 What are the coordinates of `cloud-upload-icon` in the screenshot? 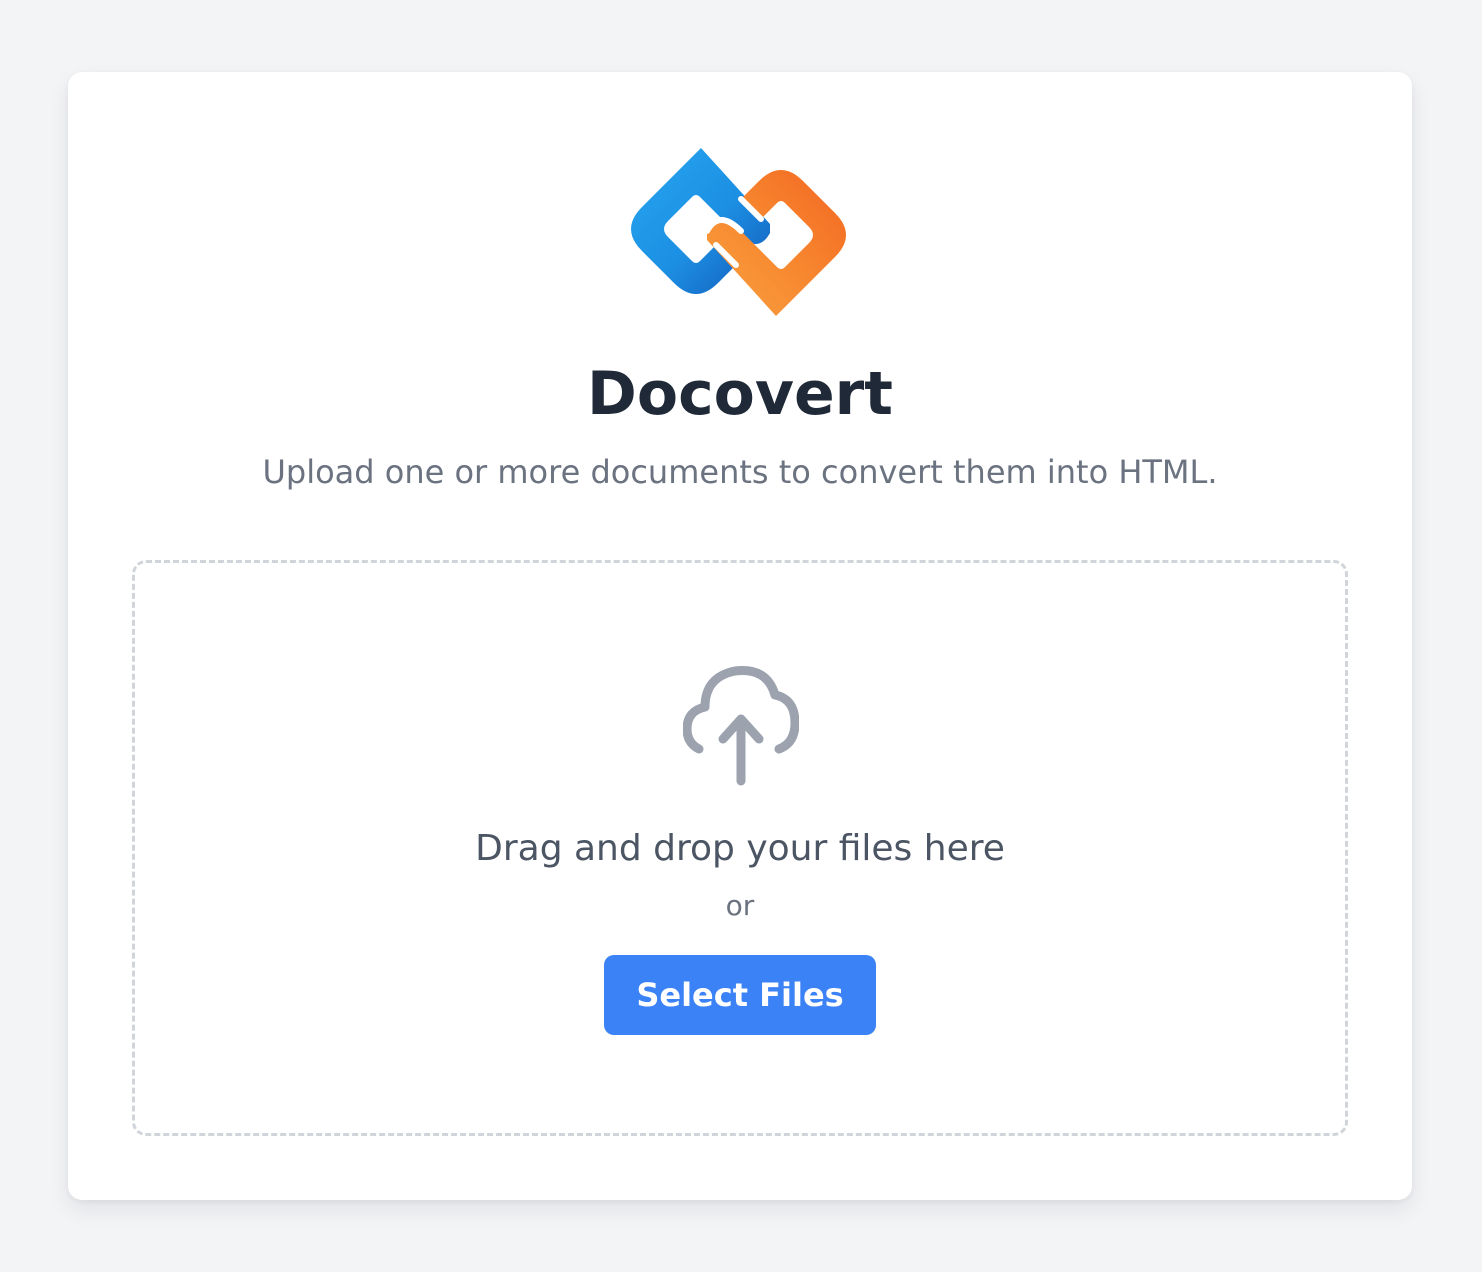 It's located at (741, 725).